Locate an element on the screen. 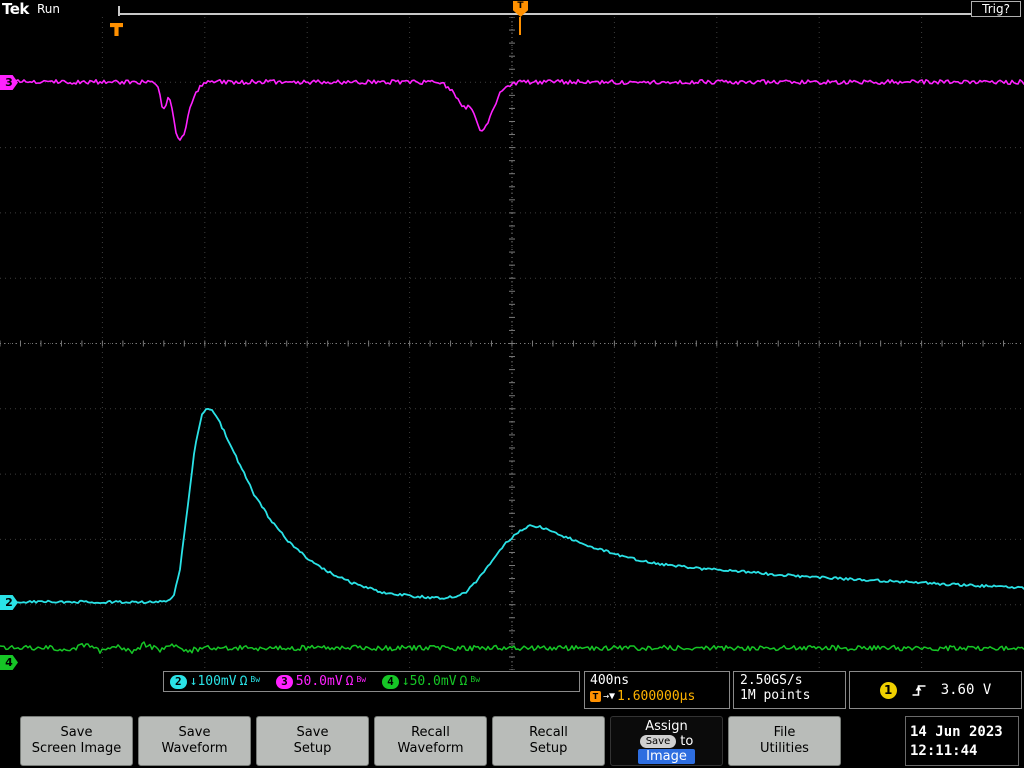 The width and height of the screenshot is (1024, 768). button-label: Utilities is located at coordinates (784, 748).